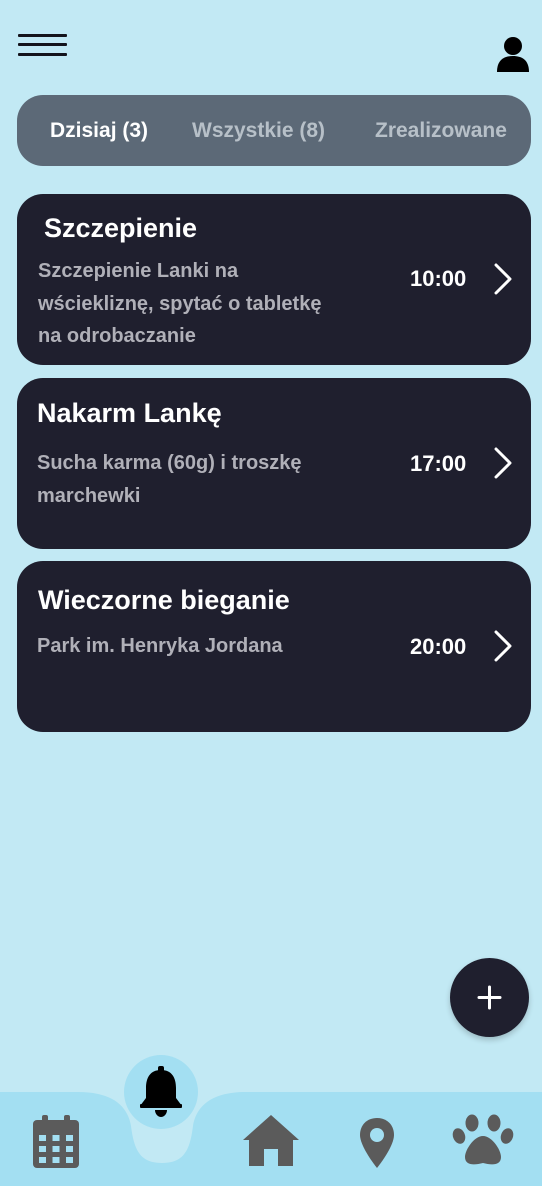 The width and height of the screenshot is (542, 1186). What do you see at coordinates (438, 278) in the screenshot?
I see `reminder-time: 10:00` at bounding box center [438, 278].